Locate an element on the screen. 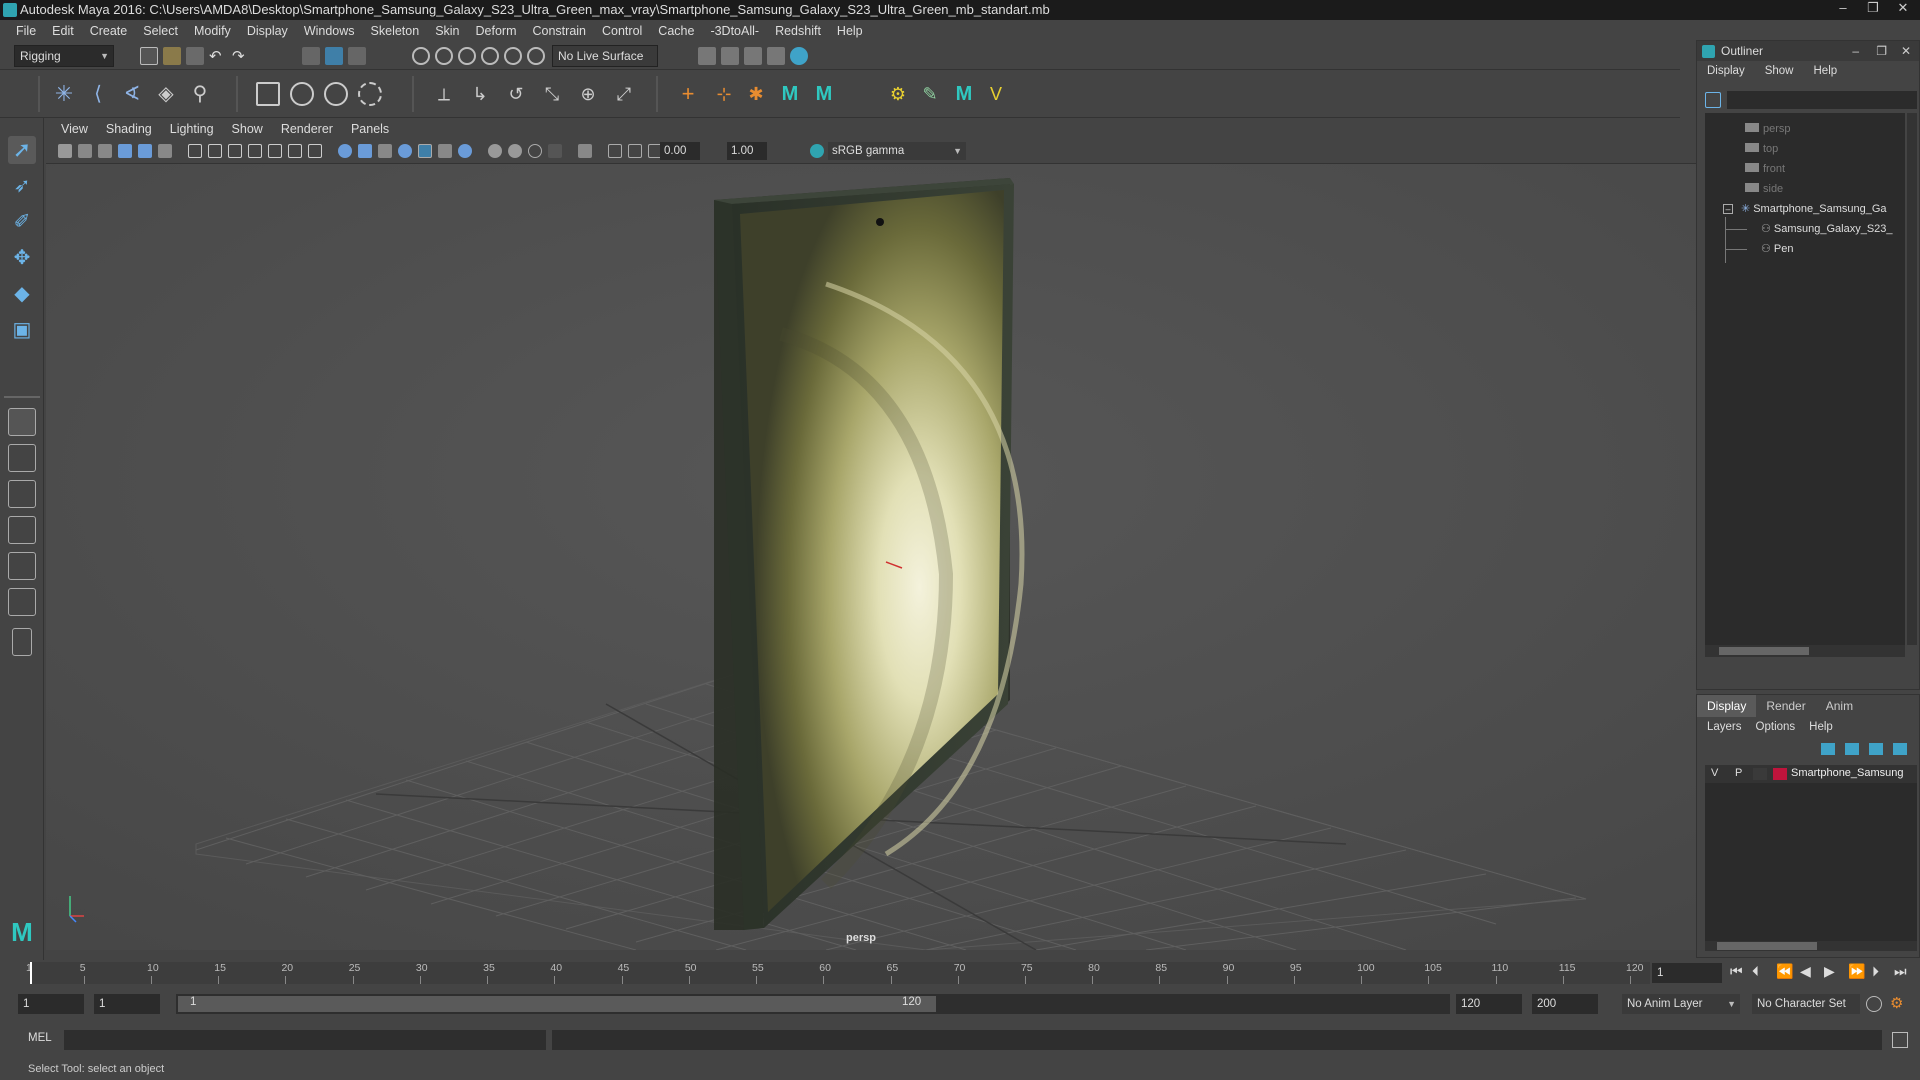 This screenshot has width=1920, height=1080. layer-menu-help: Help is located at coordinates (1821, 727).